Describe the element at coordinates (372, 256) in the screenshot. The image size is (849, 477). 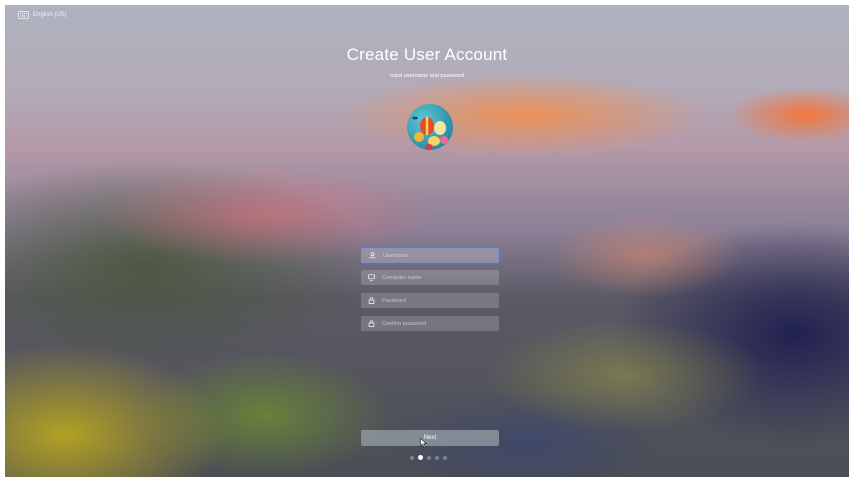
I see `user-icon` at that location.